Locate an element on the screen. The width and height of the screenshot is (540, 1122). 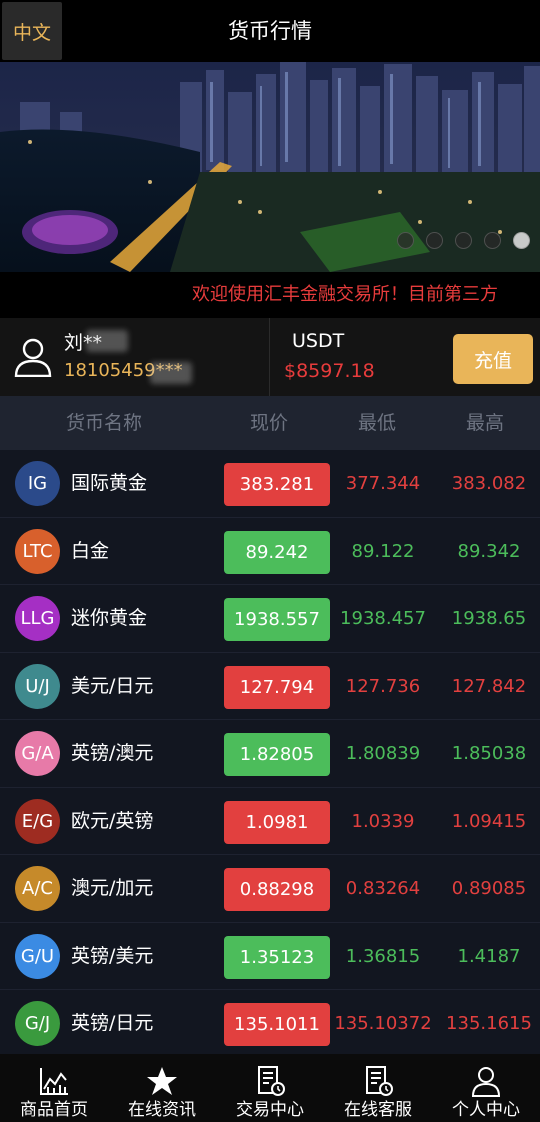
market-row: G/J 英镑/日元 135.1011 135.10372 135.1615 is located at coordinates (270, 1024).